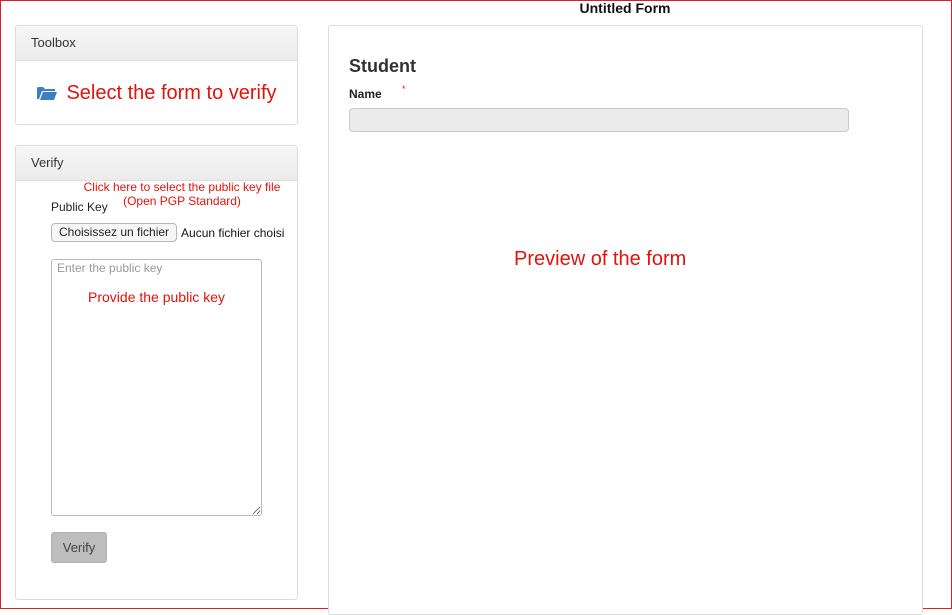 This screenshot has width=952, height=615. What do you see at coordinates (156, 297) in the screenshot?
I see `provide-key-annotation: Provide the public key` at bounding box center [156, 297].